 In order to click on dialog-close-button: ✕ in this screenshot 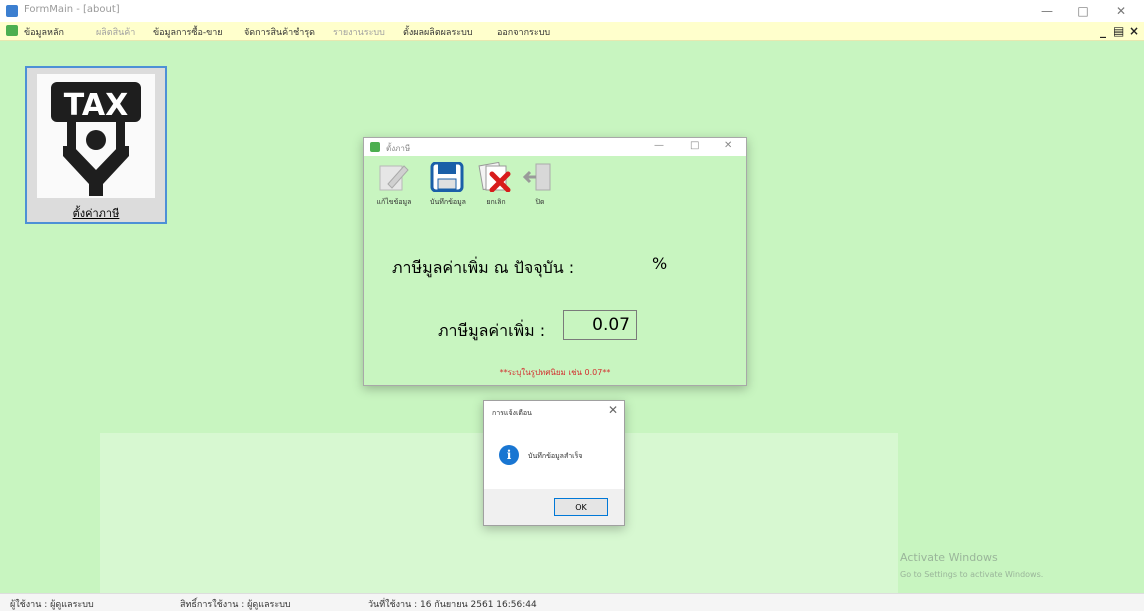, I will do `click(728, 145)`.